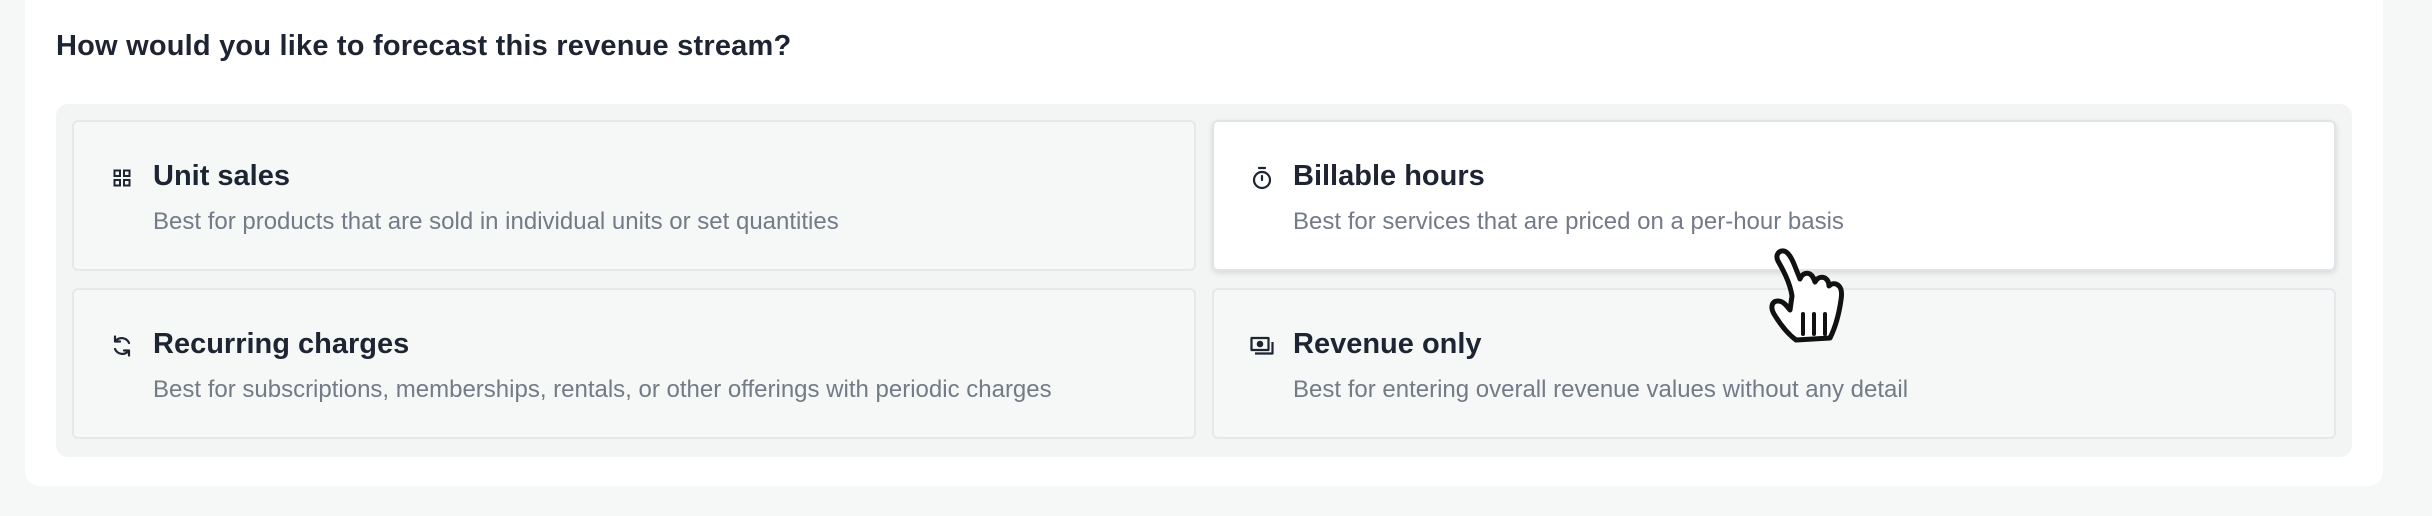 This screenshot has width=2432, height=516. What do you see at coordinates (1262, 346) in the screenshot?
I see `cash-icon` at bounding box center [1262, 346].